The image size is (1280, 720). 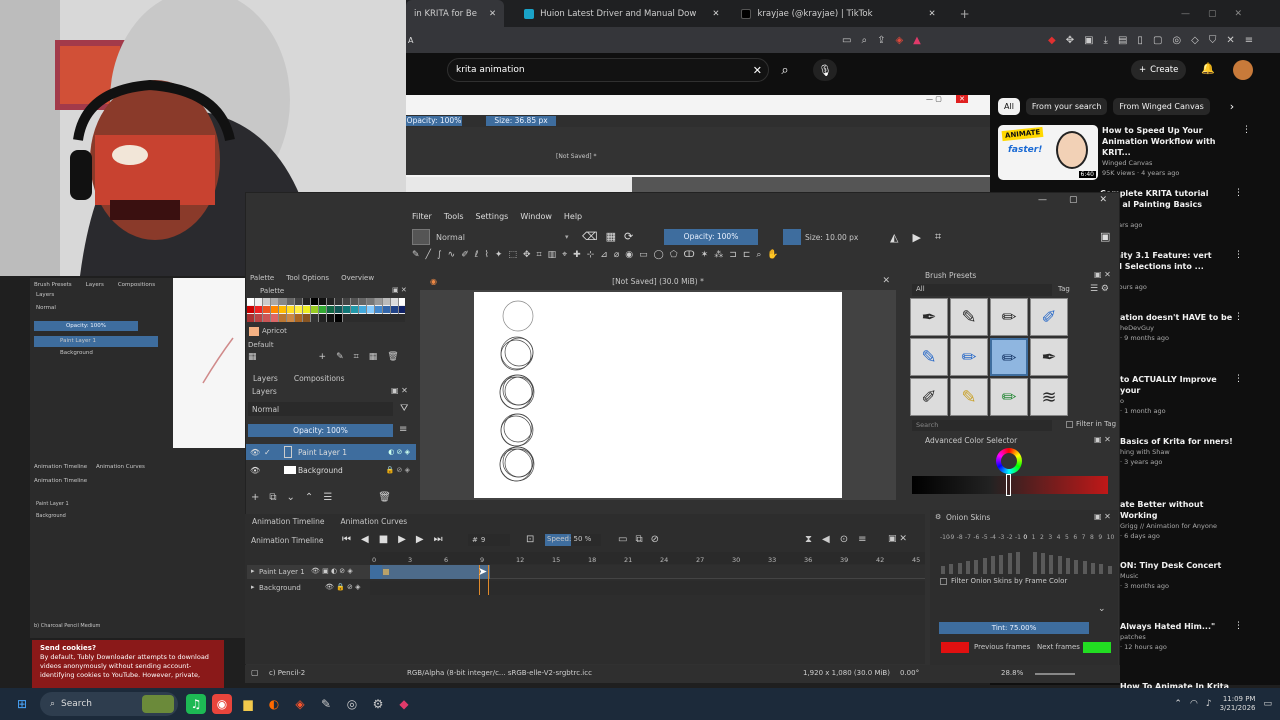 What do you see at coordinates (718, 255) in the screenshot?
I see `similar-select-icon: ⁂` at bounding box center [718, 255].